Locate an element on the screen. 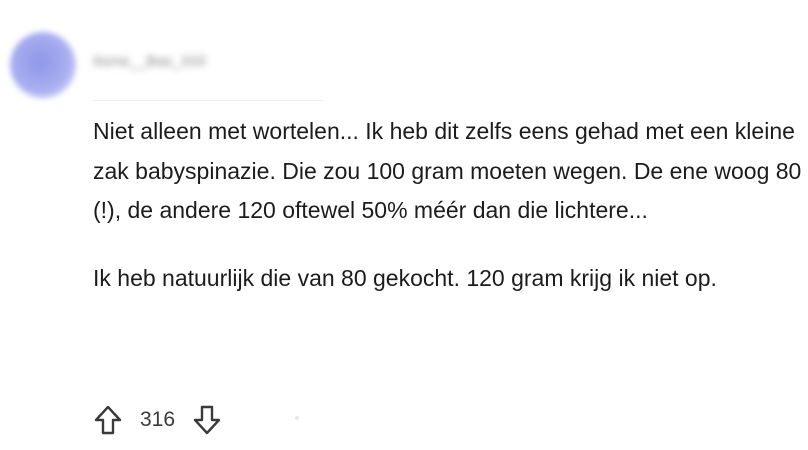 The width and height of the screenshot is (808, 450). arrow-down-outline-icon is located at coordinates (207, 420).